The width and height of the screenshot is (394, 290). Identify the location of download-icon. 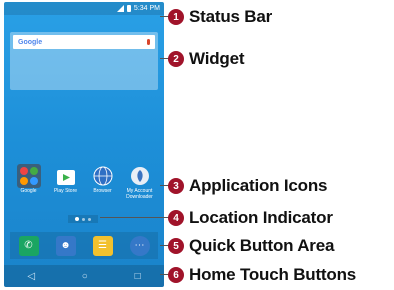
(140, 176).